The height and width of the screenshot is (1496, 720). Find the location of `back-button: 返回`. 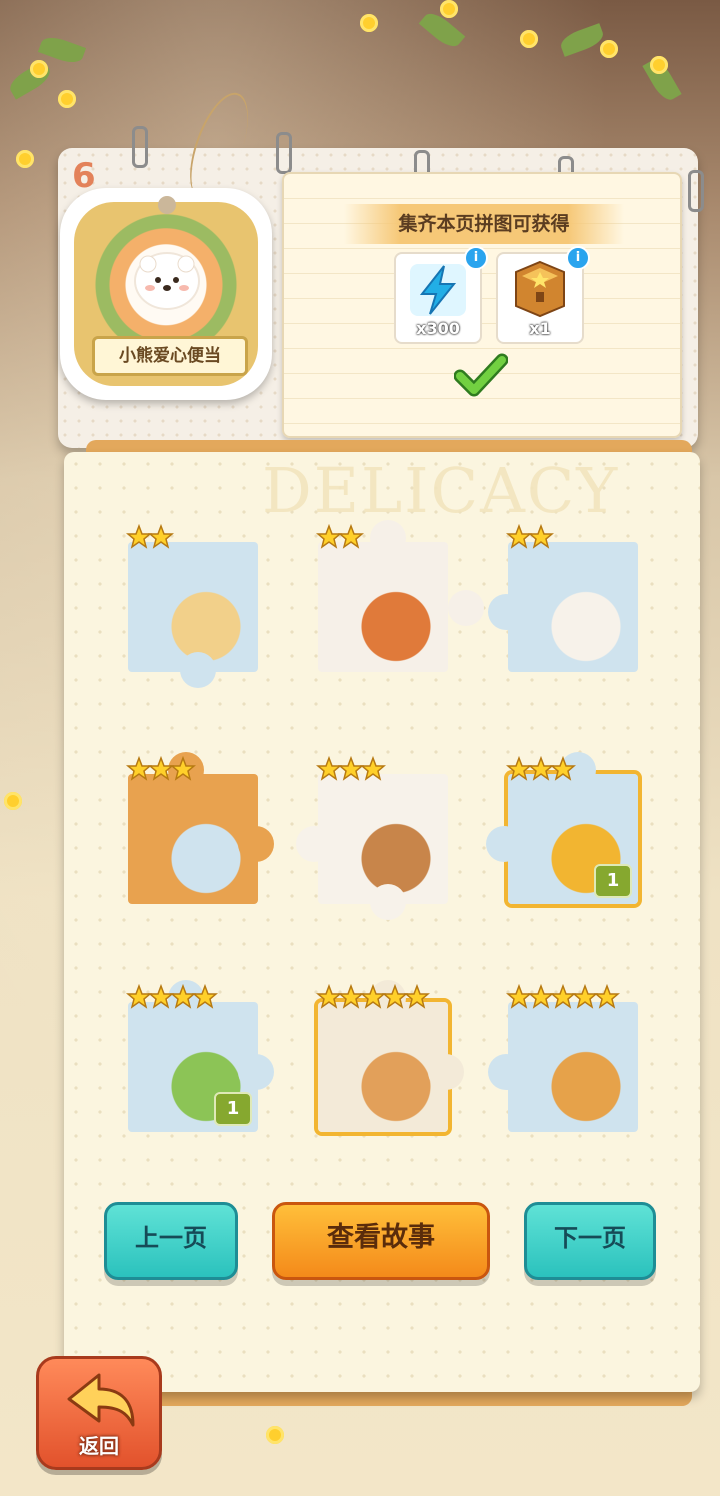

back-button: 返回 is located at coordinates (99, 1413).